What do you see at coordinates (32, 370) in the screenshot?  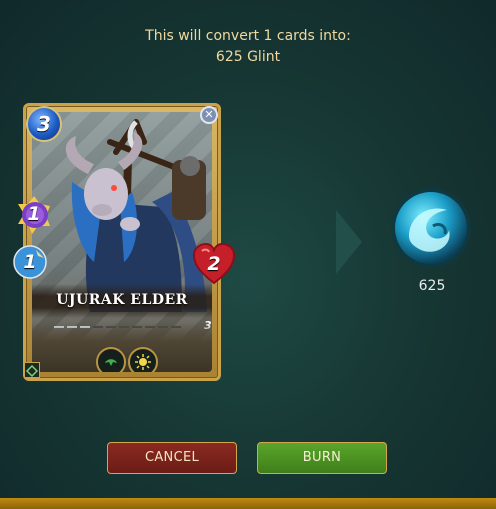 I see `edition-icon` at bounding box center [32, 370].